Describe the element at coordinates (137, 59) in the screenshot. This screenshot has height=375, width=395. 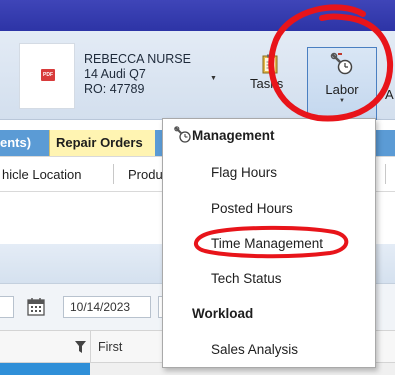
I see `customer-name: REBECCA NURSE` at that location.